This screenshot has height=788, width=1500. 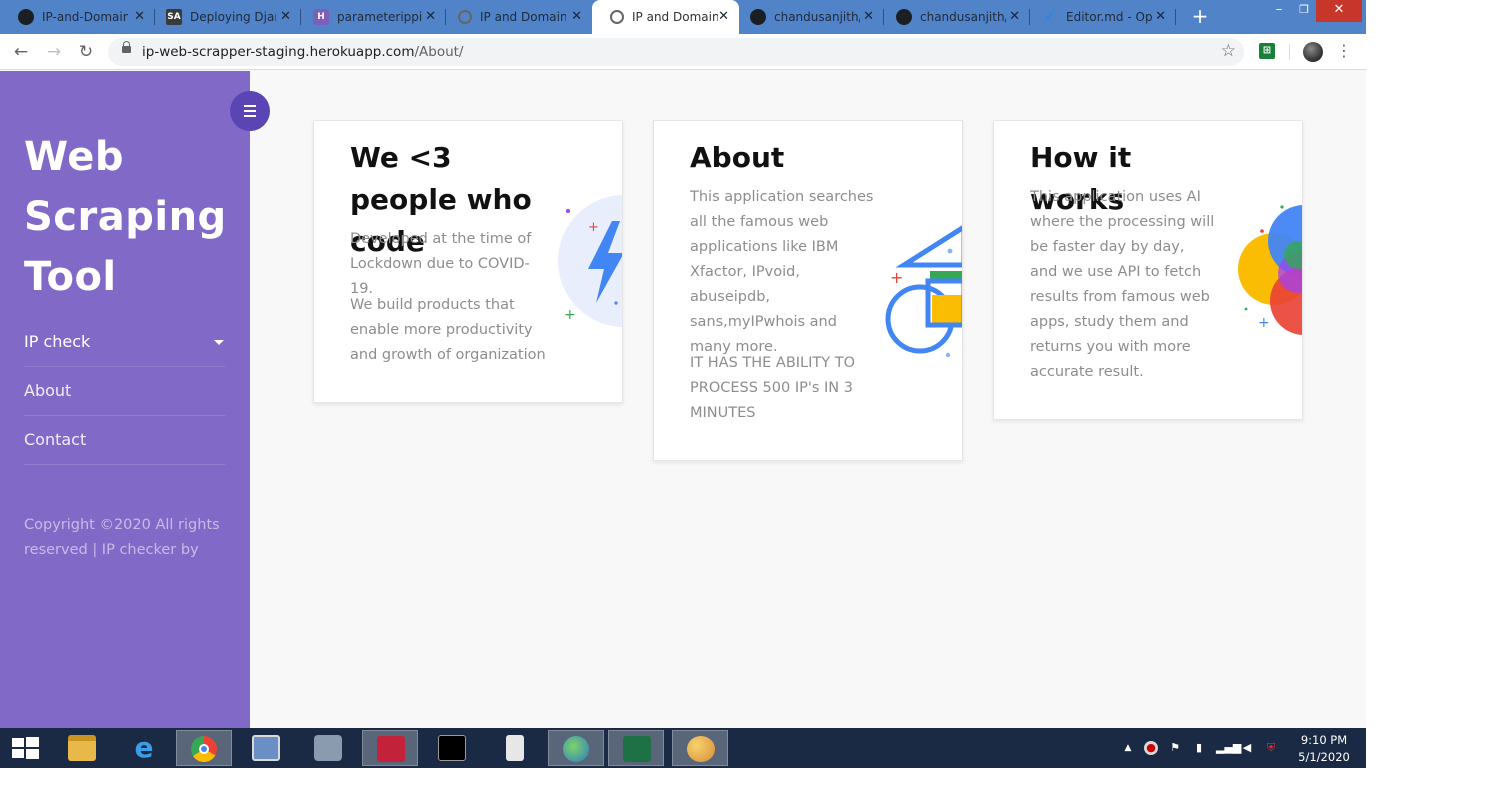 What do you see at coordinates (1100, 17) in the screenshot?
I see `browser-tab: ✓ Editor.md - Op ✕` at bounding box center [1100, 17].